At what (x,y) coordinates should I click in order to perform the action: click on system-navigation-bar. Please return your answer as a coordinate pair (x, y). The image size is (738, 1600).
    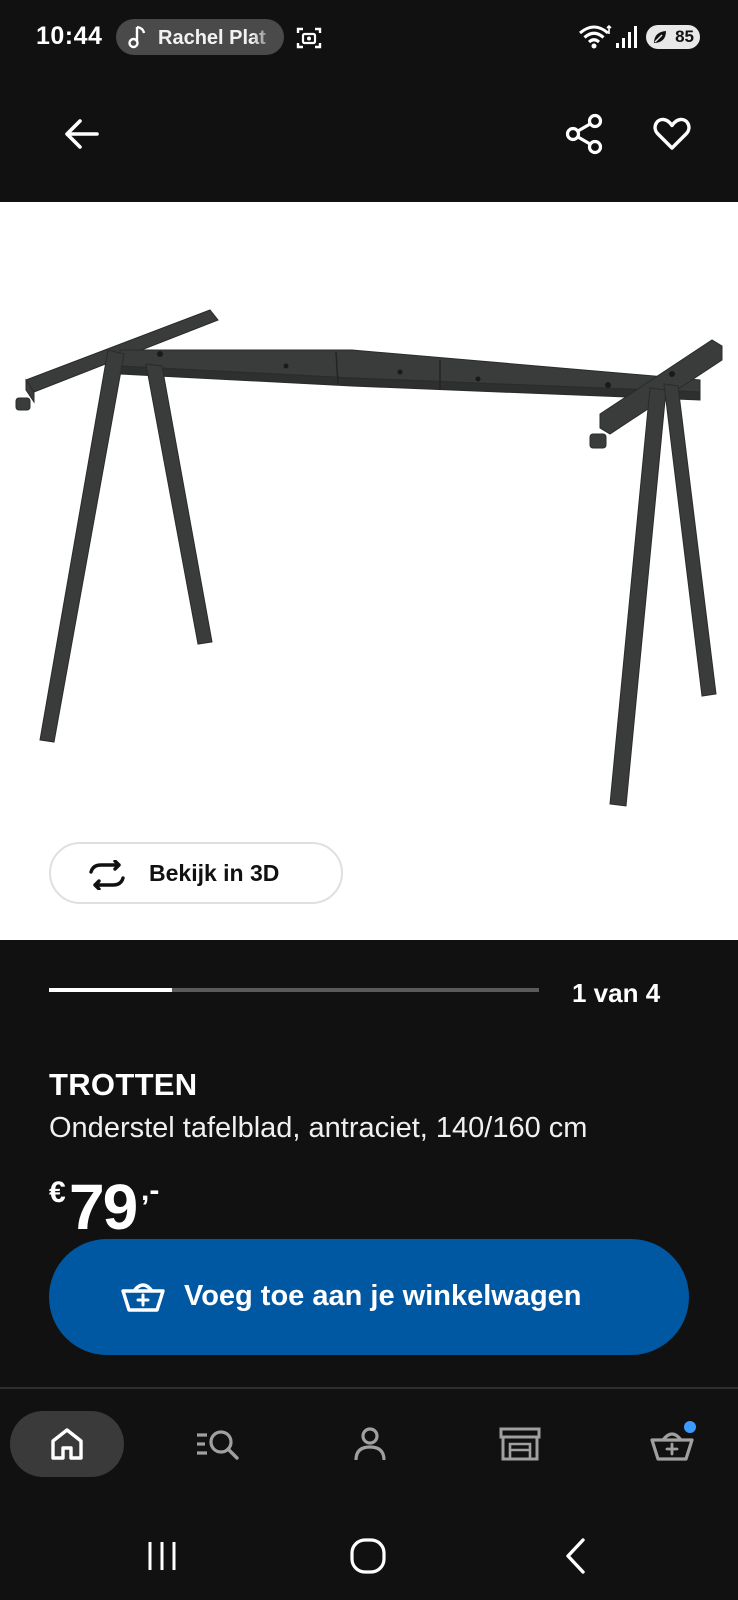
    Looking at the image, I should click on (369, 1550).